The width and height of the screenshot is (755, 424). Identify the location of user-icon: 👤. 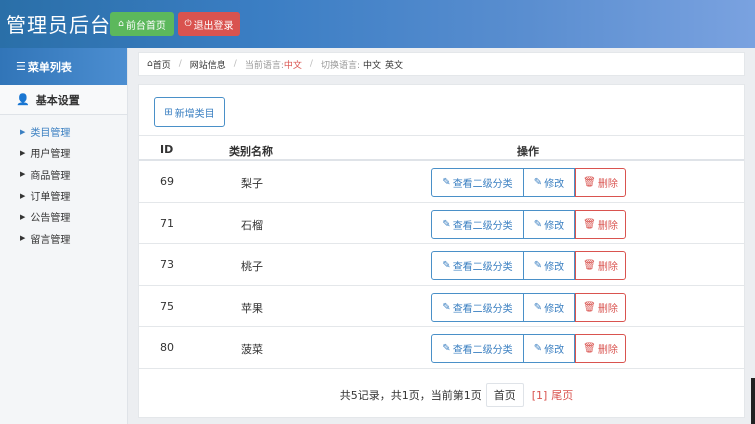
(23, 99).